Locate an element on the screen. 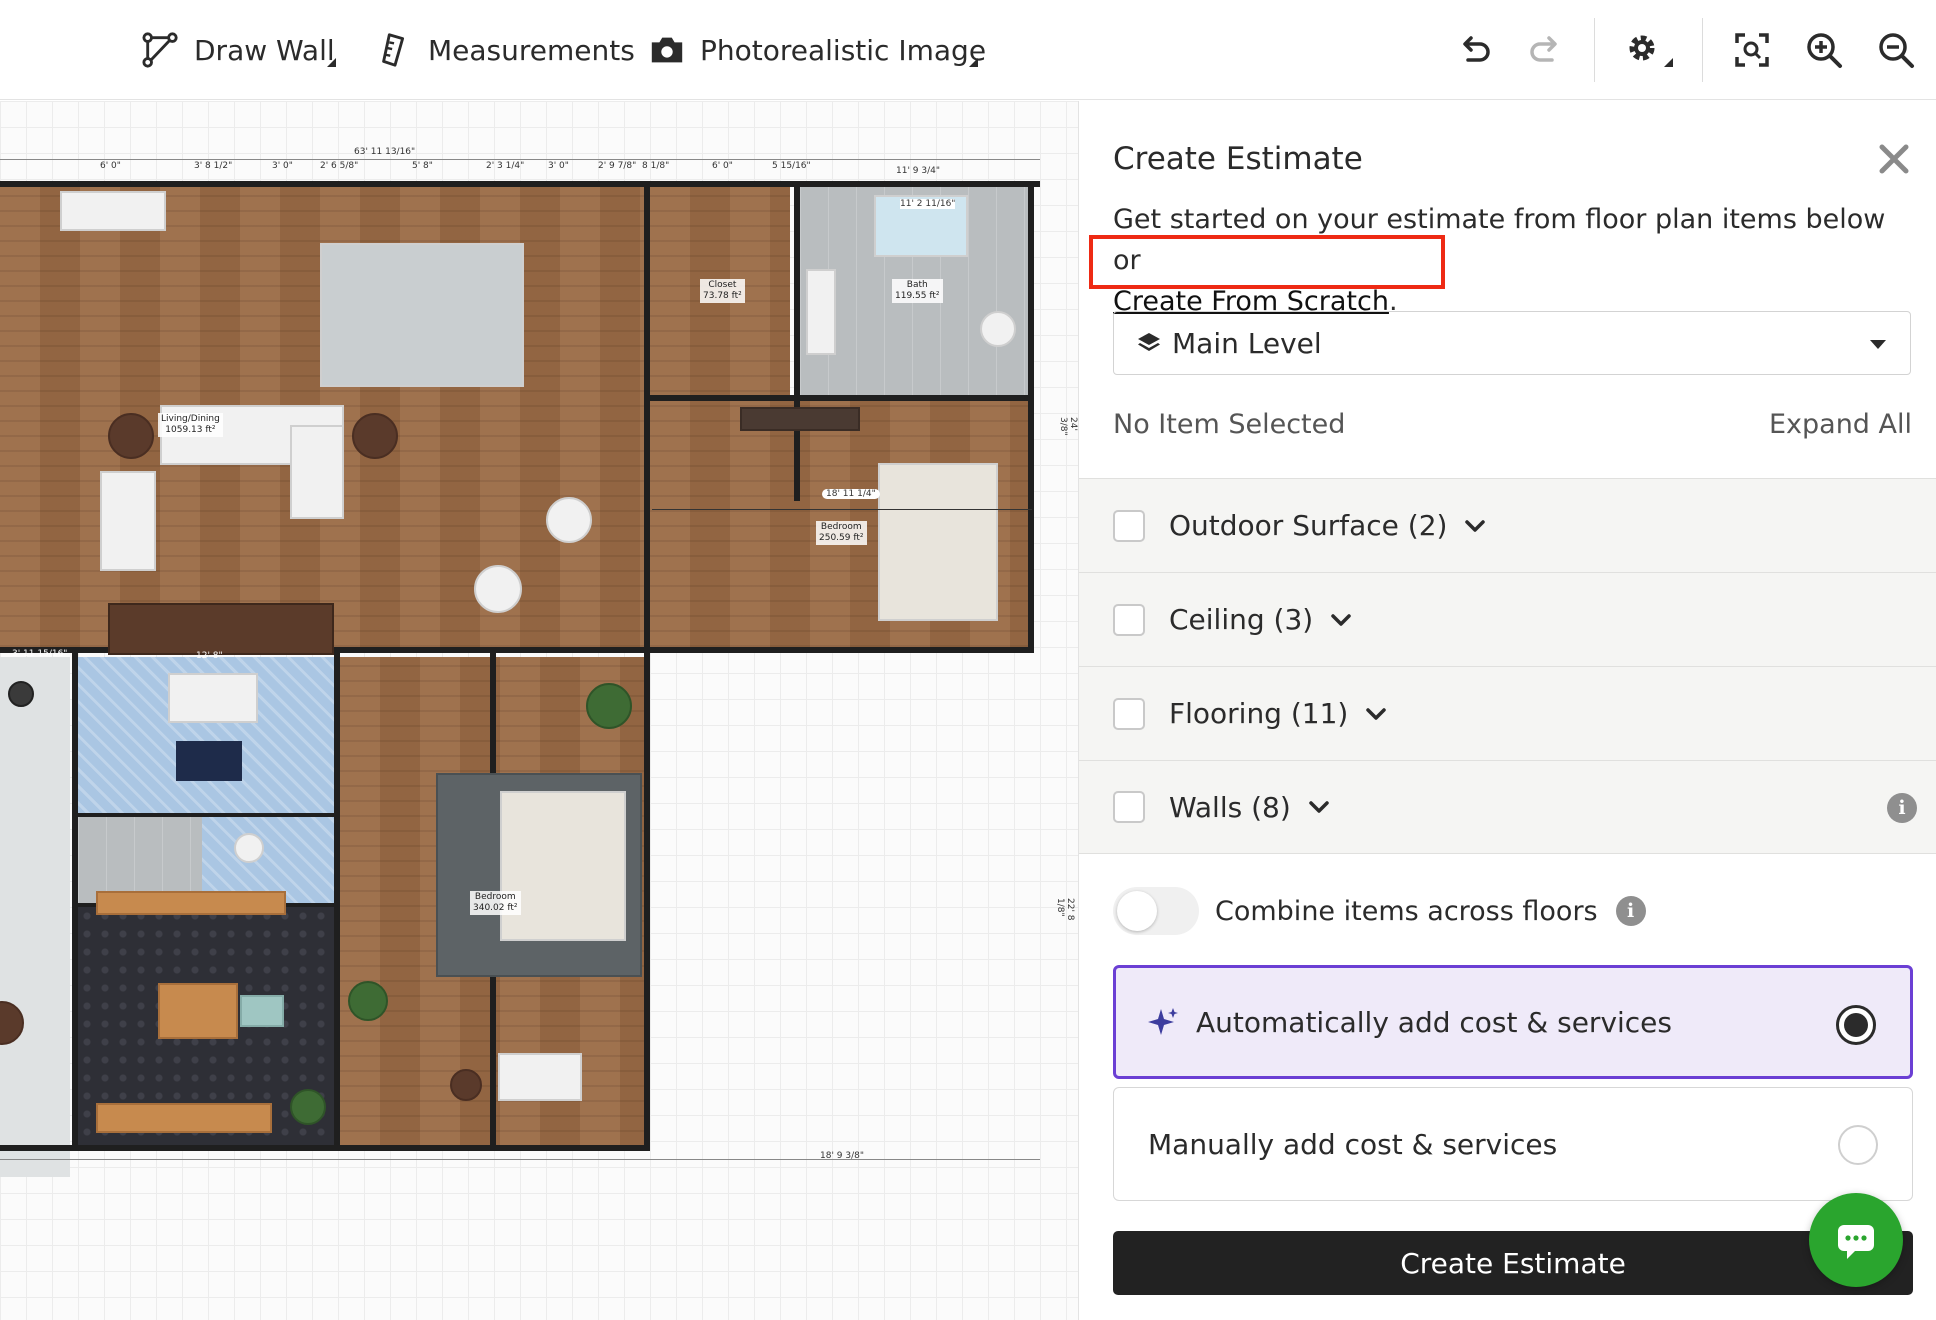 Image resolution: width=1936 pixels, height=1320 pixels. room-label-living-dining: Living/Dining 1059.13 ft² is located at coordinates (190, 425).